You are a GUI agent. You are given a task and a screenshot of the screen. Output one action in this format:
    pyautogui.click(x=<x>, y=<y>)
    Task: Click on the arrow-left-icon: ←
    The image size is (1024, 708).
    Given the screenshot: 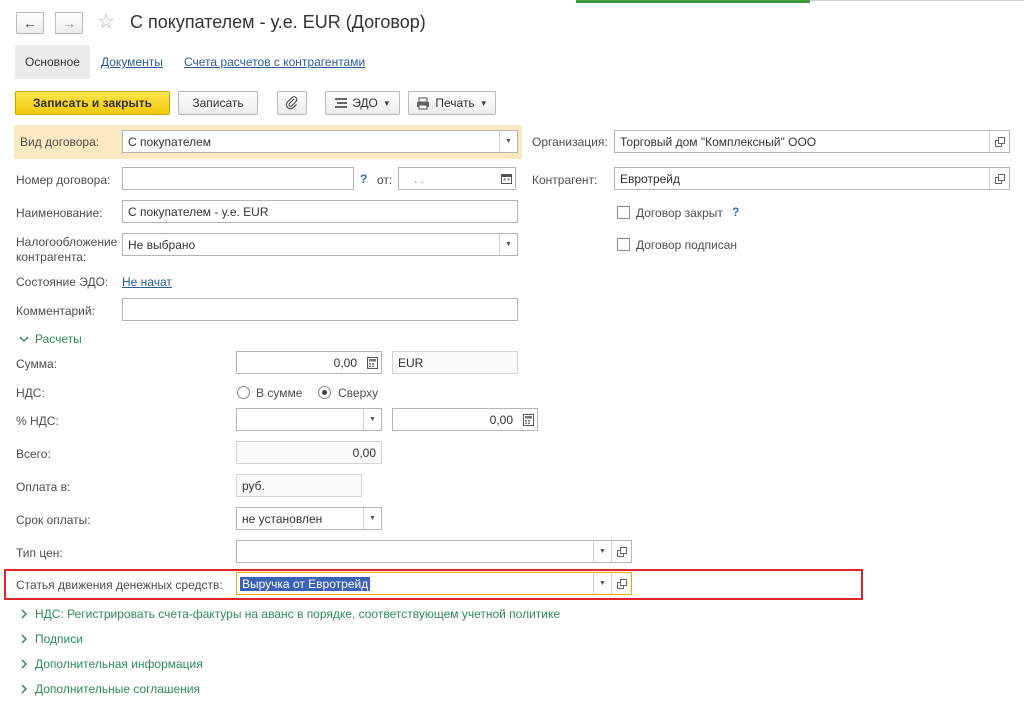 What is the action you would take?
    pyautogui.click(x=30, y=23)
    